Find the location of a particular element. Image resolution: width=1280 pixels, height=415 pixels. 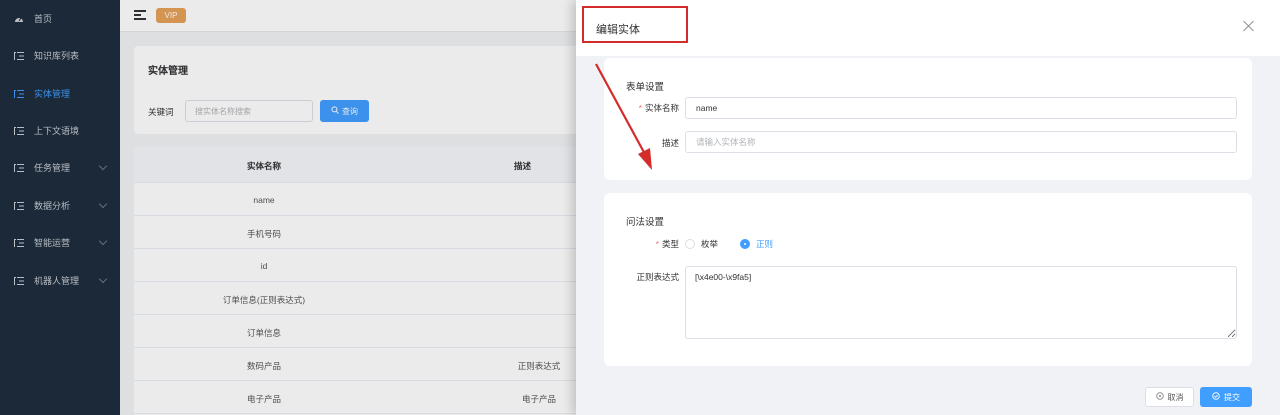

entity-name-label: * 实体名称 is located at coordinates (658, 108).